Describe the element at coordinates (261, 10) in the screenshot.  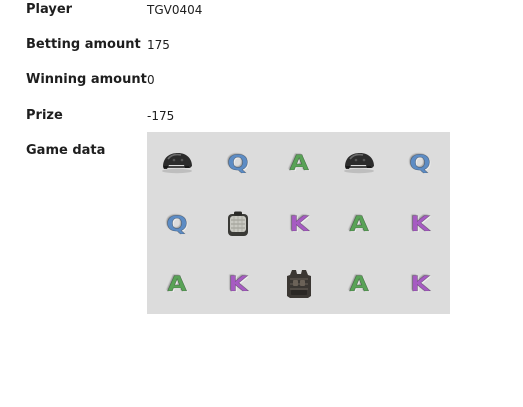
I see `player-row: Player TGV0404` at that location.